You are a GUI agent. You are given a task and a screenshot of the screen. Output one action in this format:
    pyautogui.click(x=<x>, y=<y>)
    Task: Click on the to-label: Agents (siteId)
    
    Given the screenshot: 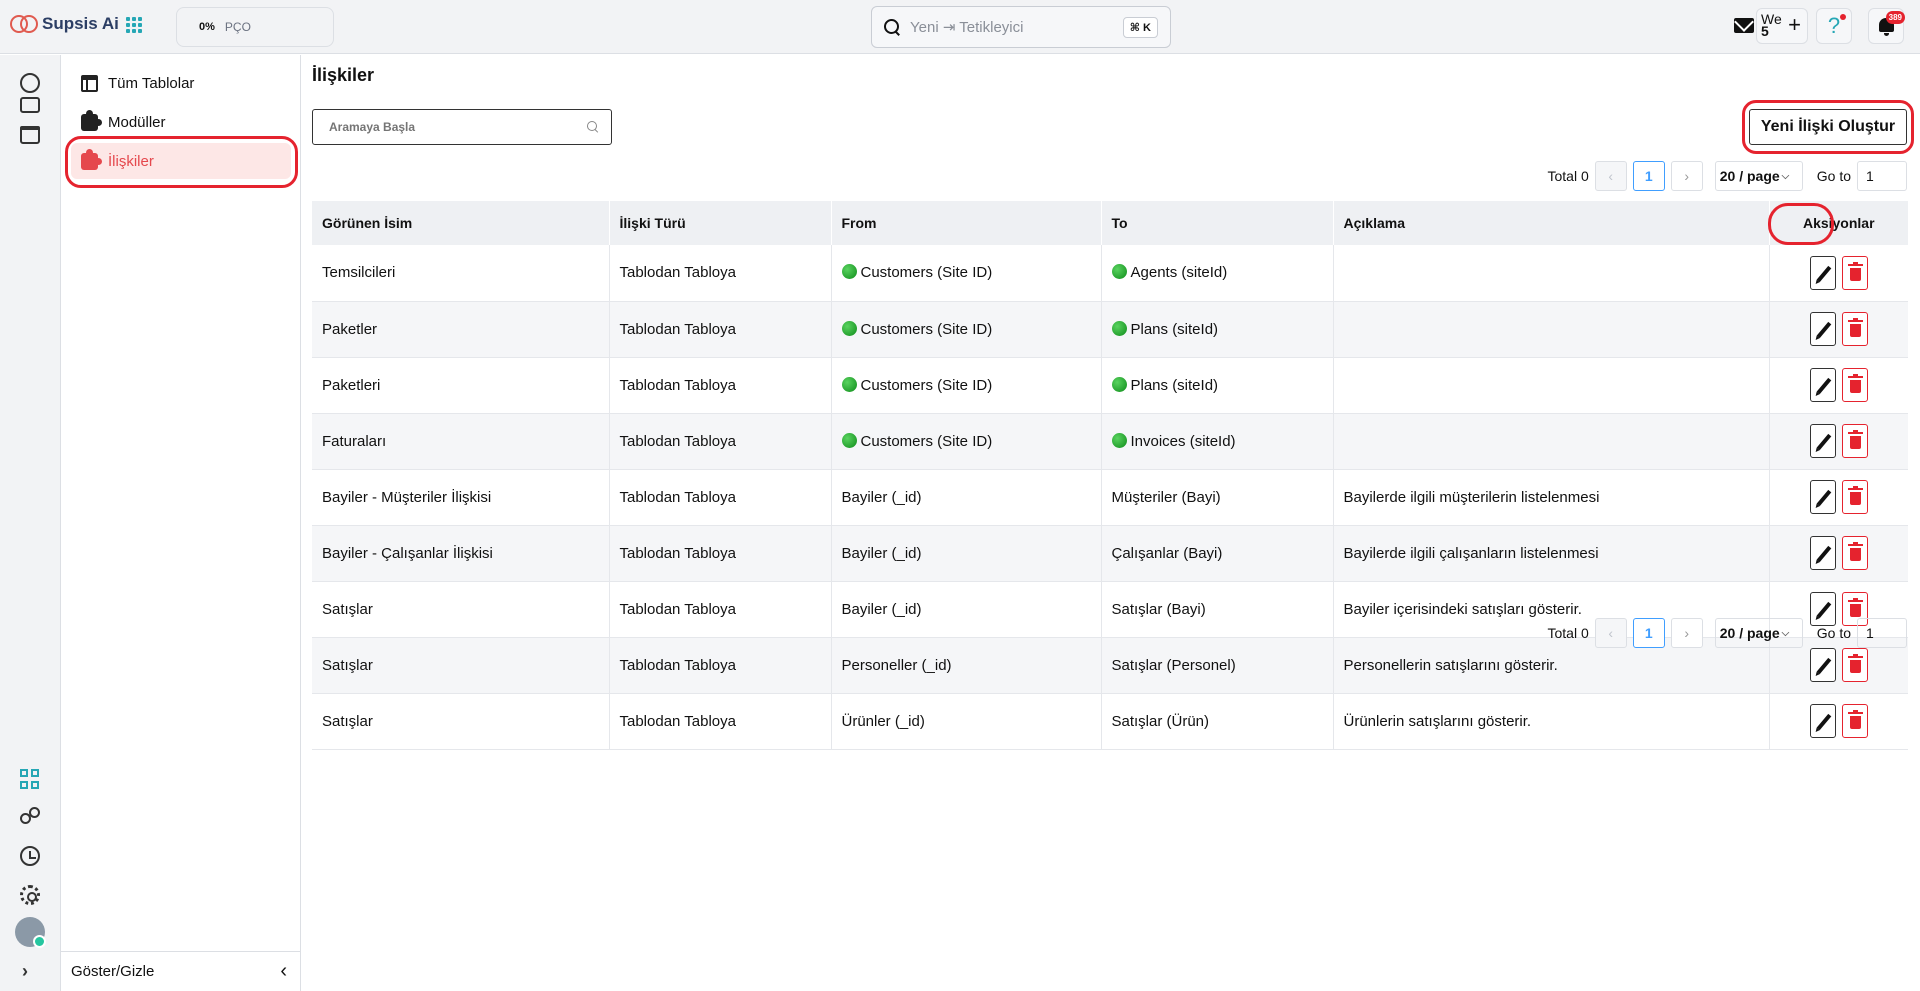 What is the action you would take?
    pyautogui.click(x=1179, y=273)
    